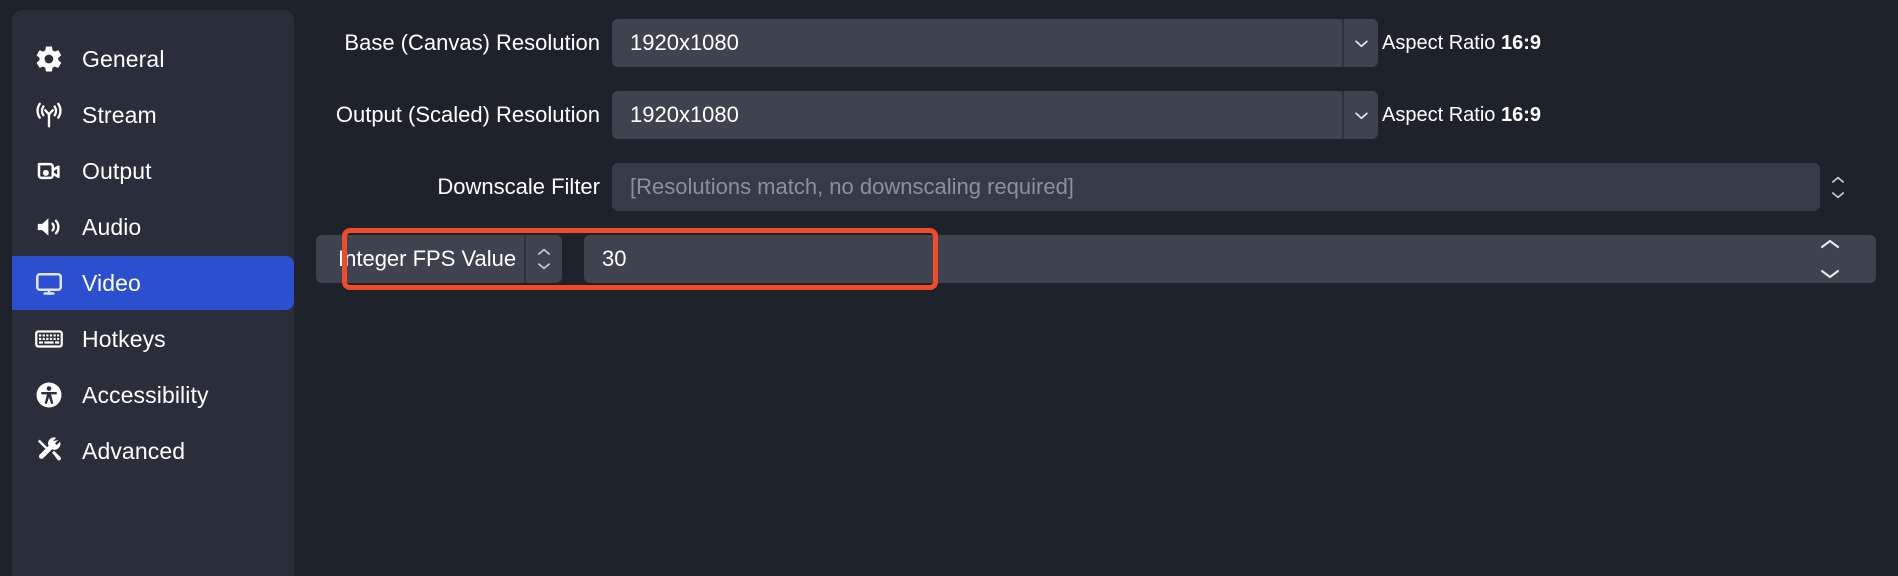 The width and height of the screenshot is (1898, 576). I want to click on base-aspect-ratio-prefix: Aspect Ratio, so click(1439, 43).